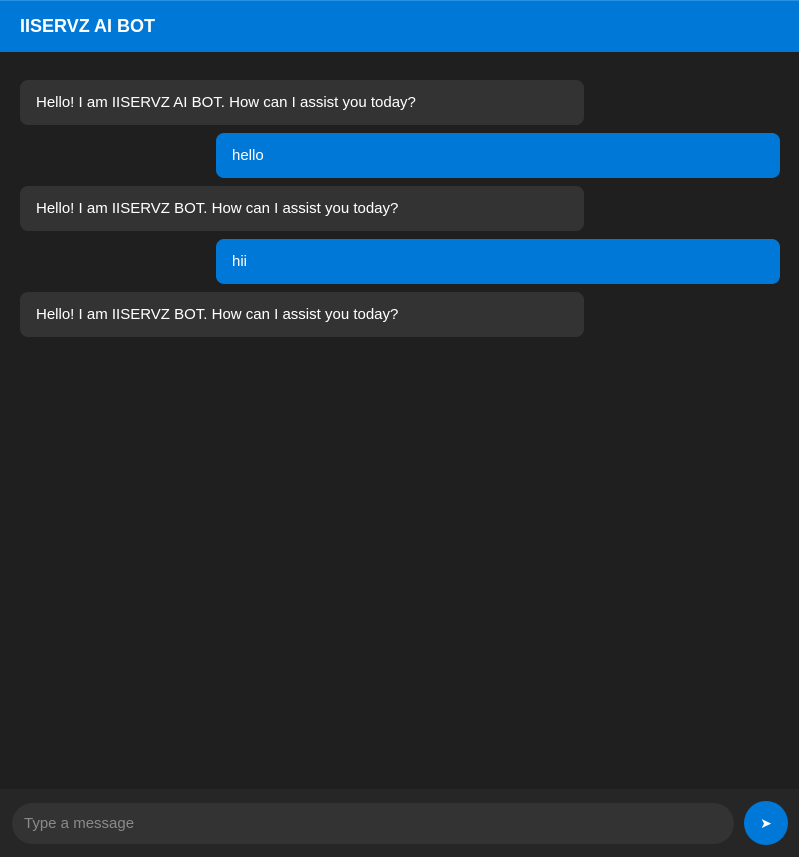 This screenshot has height=857, width=799. What do you see at coordinates (373, 823) in the screenshot?
I see `message-input` at bounding box center [373, 823].